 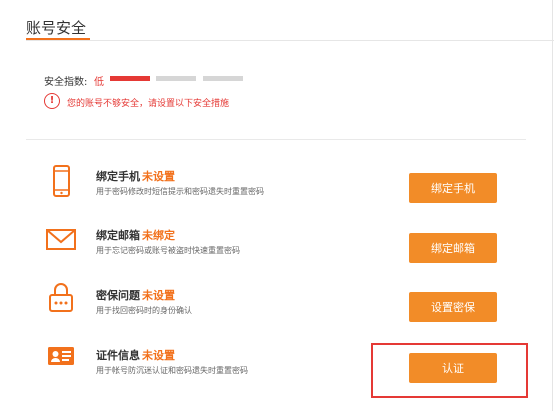 I want to click on security-warning-text: 您的账号不够安全，请设置以下安全措施, so click(x=148, y=104).